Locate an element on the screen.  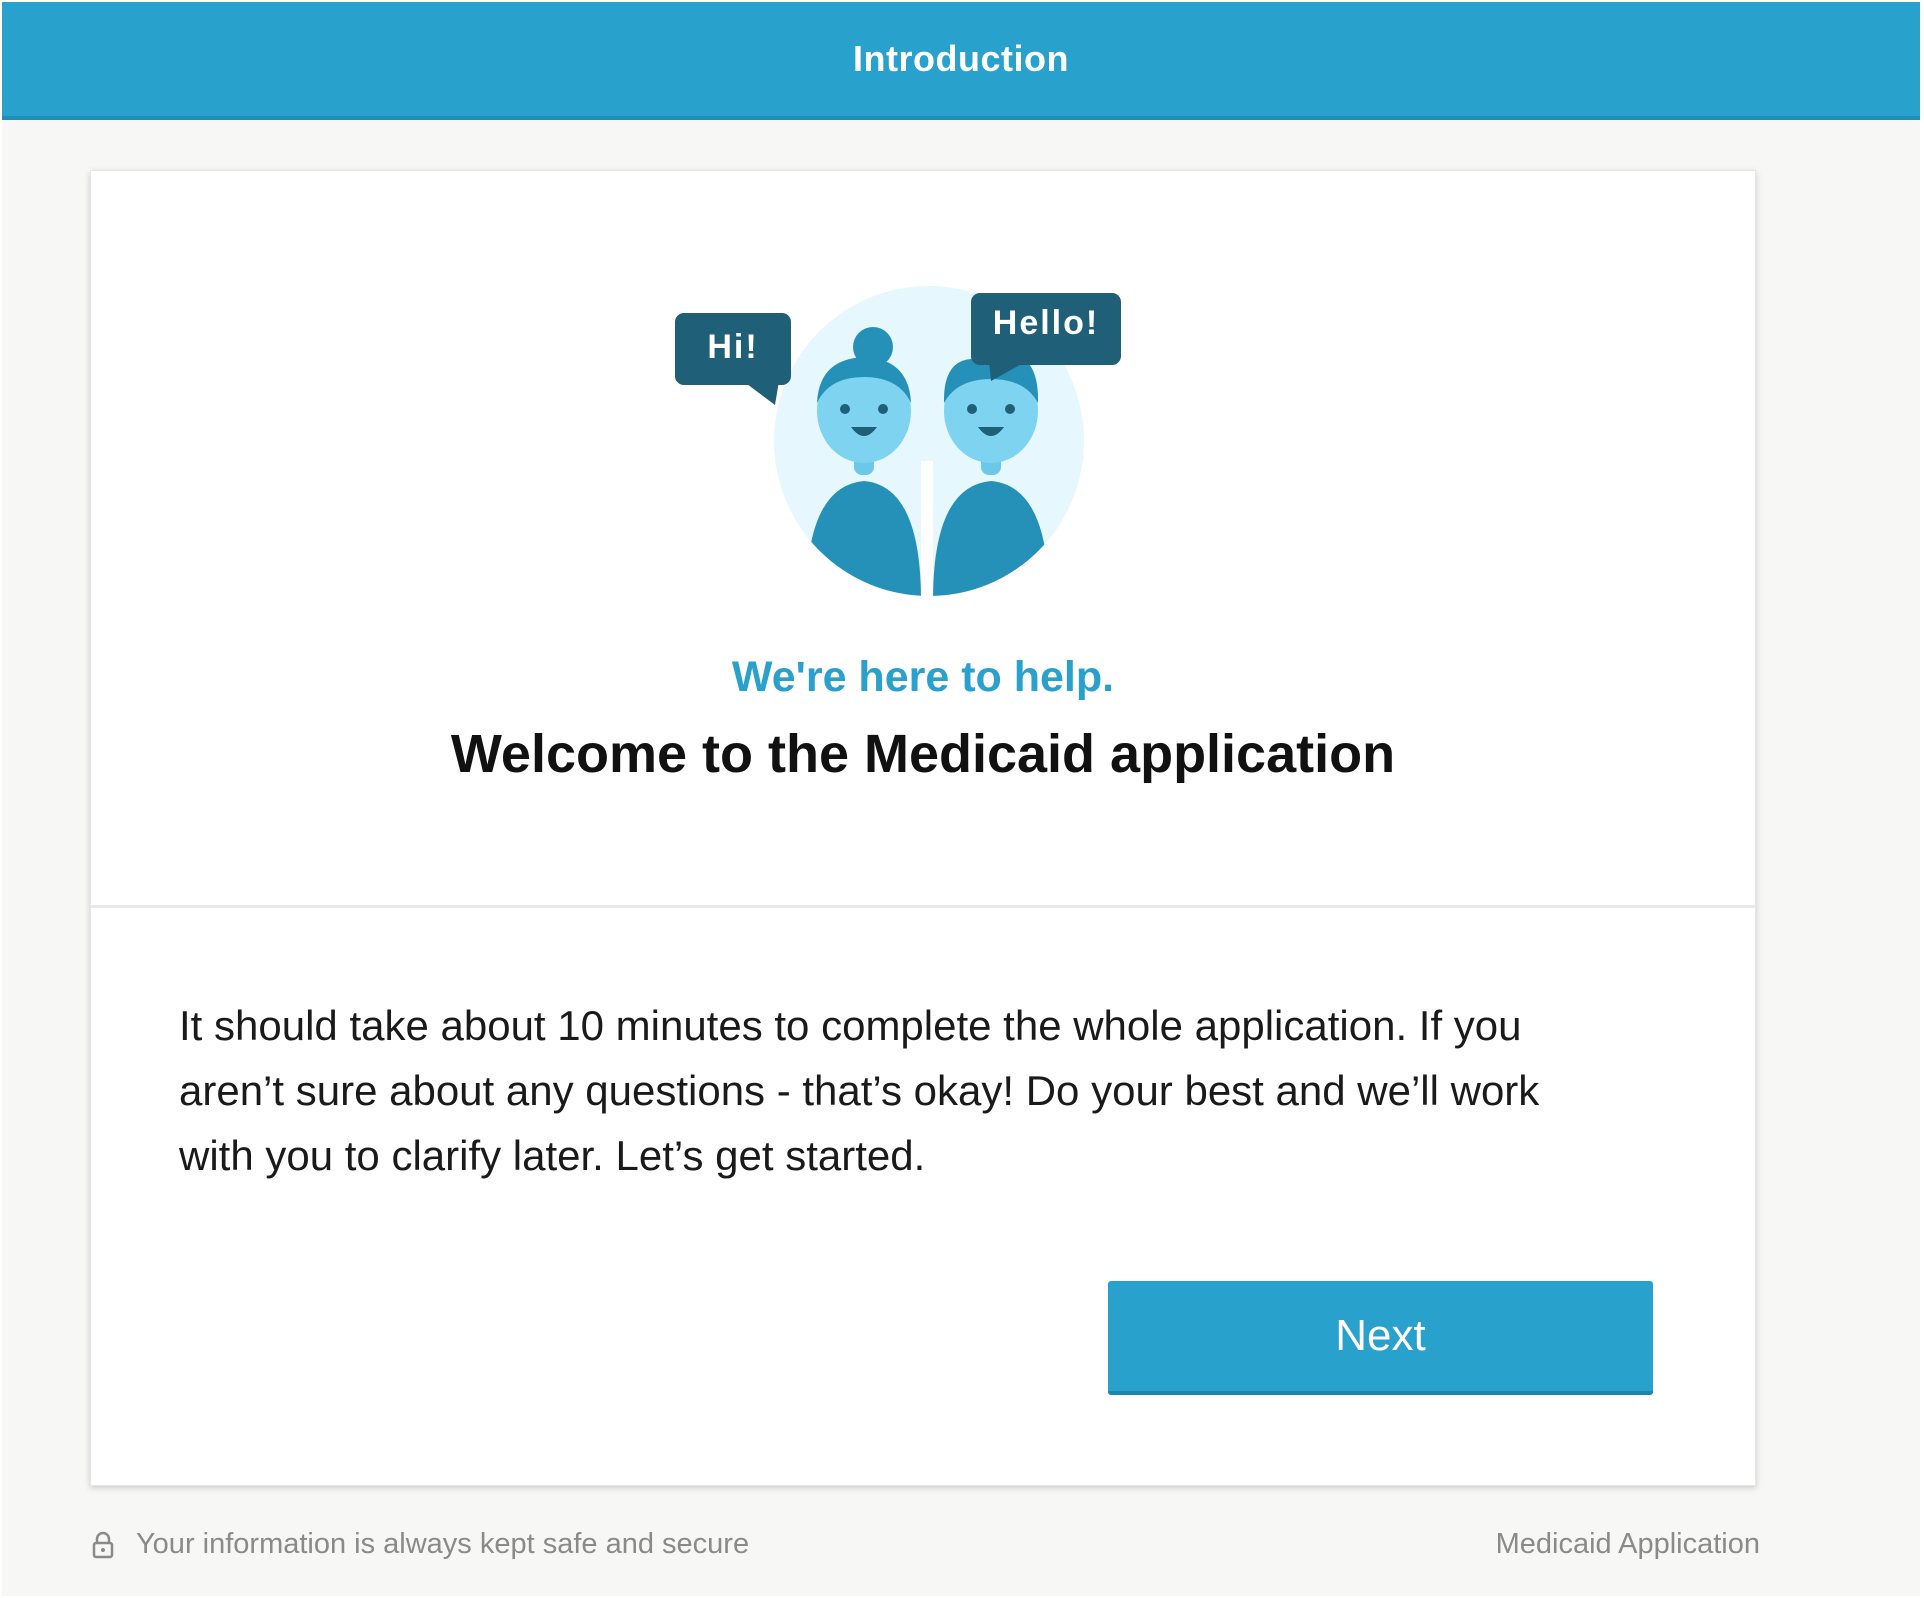
intro-heading: Welcome to the Medicaid application is located at coordinates (923, 754).